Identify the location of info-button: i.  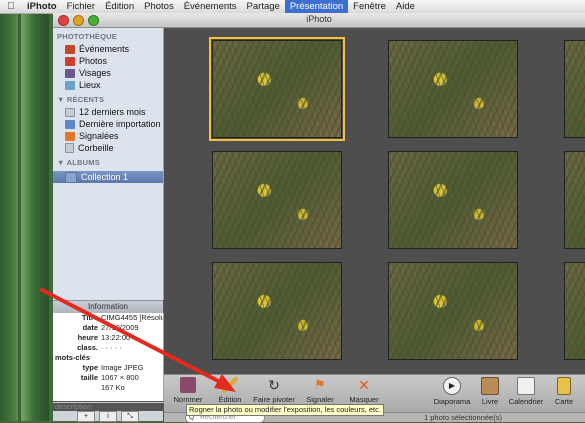
(108, 416).